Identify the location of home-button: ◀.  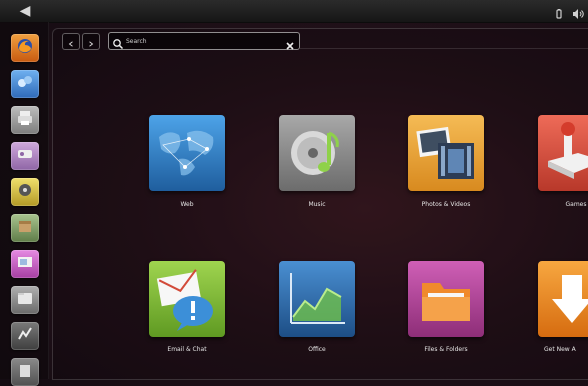
(25, 11).